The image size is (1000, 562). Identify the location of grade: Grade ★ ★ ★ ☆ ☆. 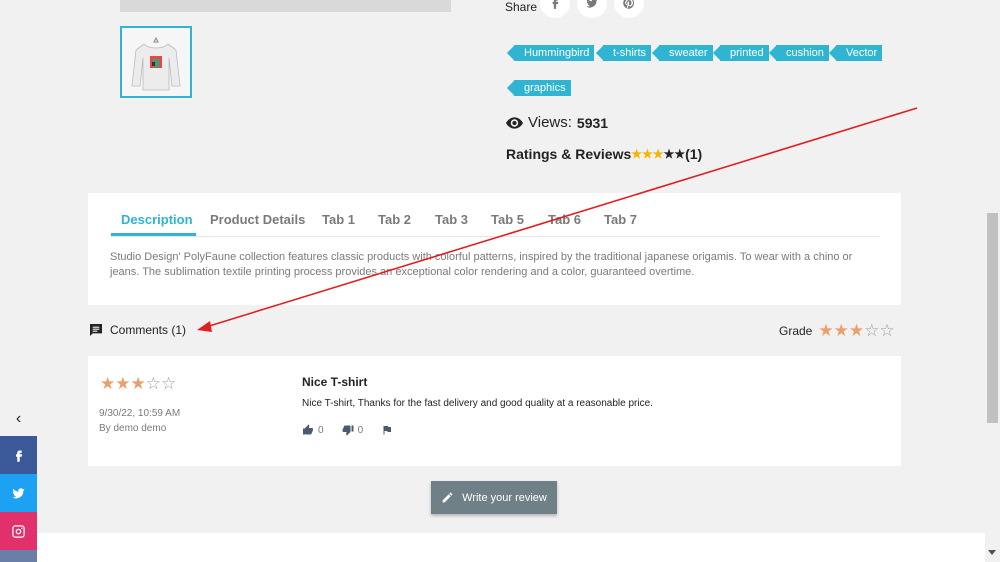
(837, 330).